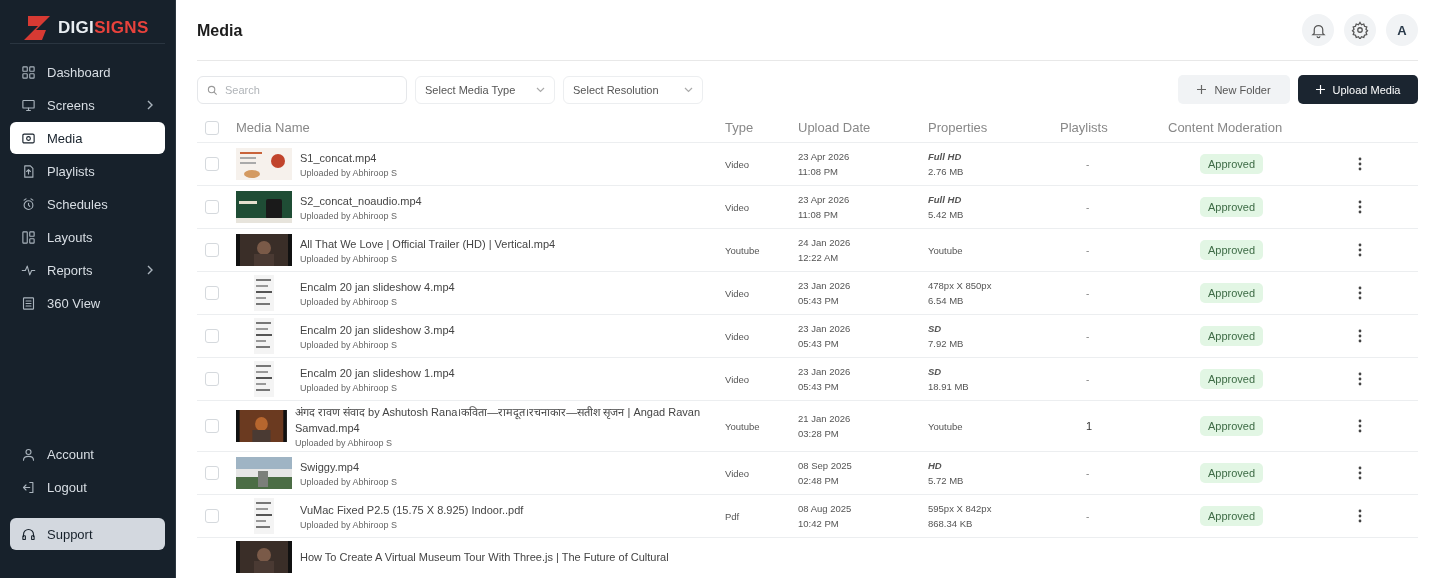 This screenshot has height=578, width=1440. What do you see at coordinates (377, 373) in the screenshot?
I see `media-name: Encalm 20 jan slideshow 1.mp4` at bounding box center [377, 373].